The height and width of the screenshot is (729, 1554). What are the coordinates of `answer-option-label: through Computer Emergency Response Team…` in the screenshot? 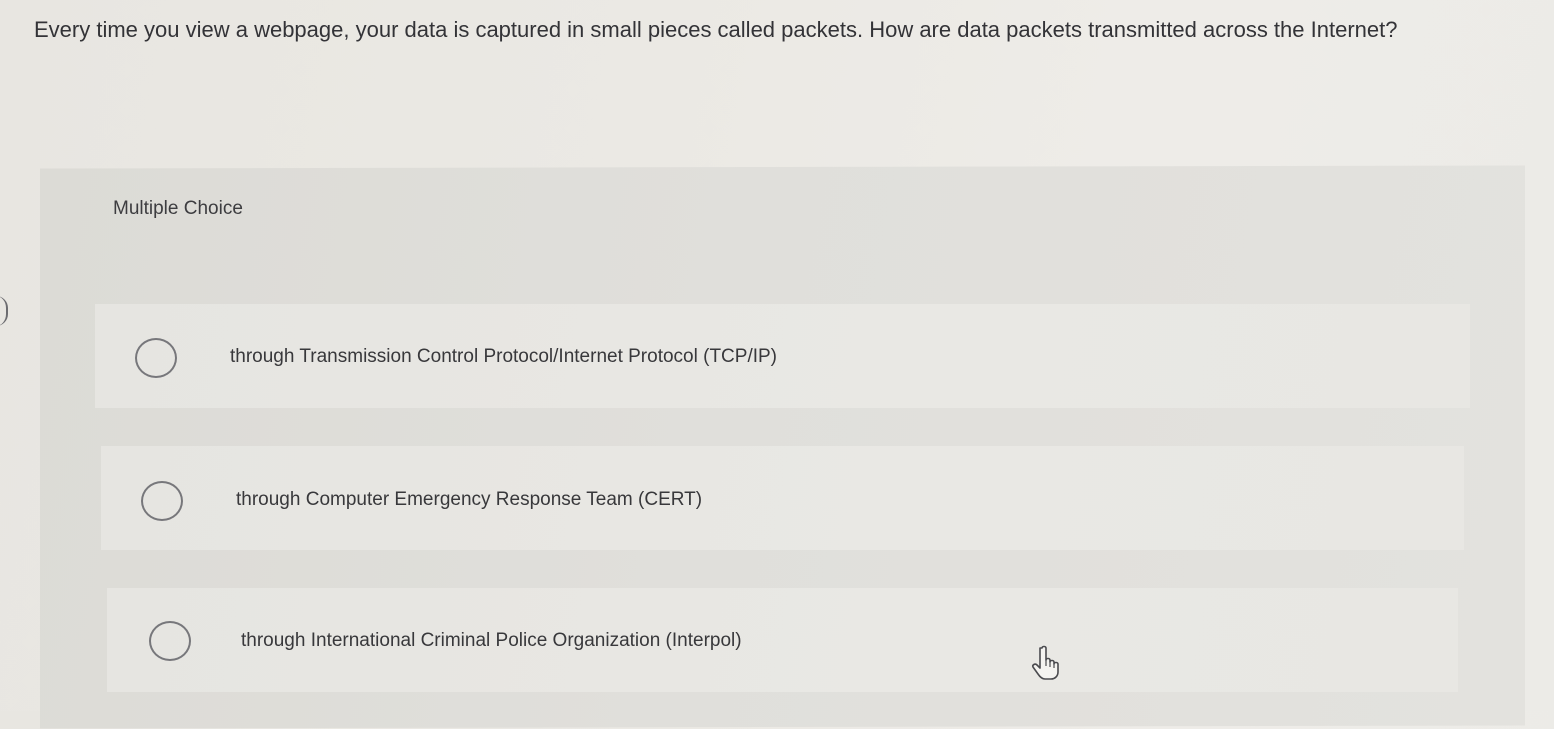 It's located at (469, 499).